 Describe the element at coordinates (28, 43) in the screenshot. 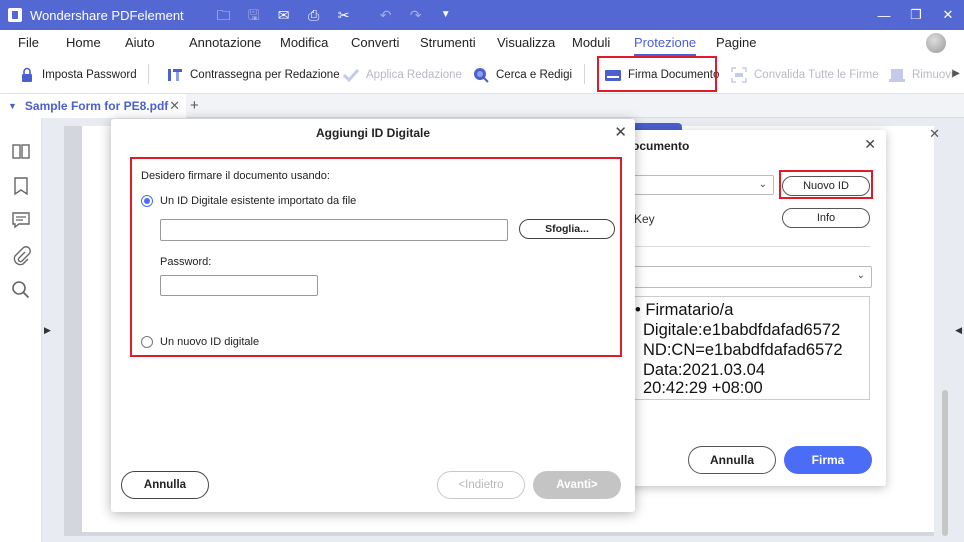

I see `menu-file: File` at that location.